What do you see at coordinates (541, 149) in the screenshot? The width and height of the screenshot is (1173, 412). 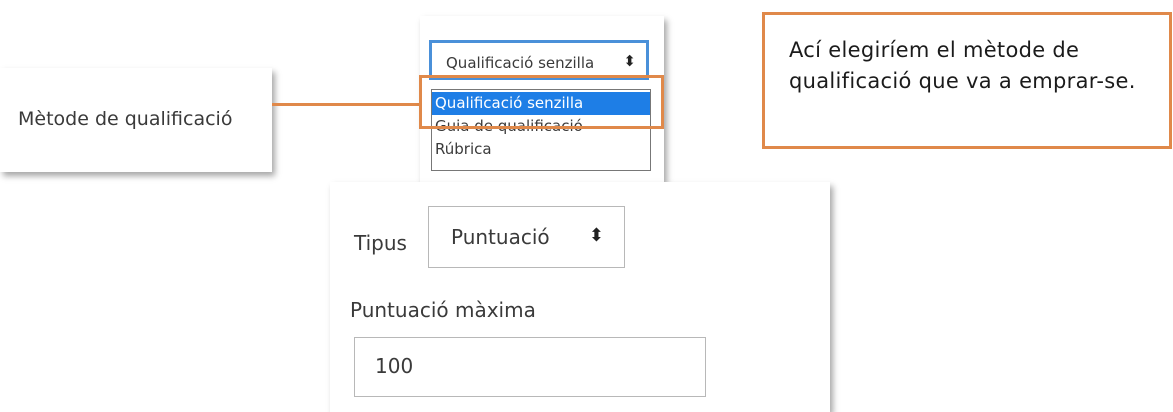 I see `option-rubrica: Rúbrica` at bounding box center [541, 149].